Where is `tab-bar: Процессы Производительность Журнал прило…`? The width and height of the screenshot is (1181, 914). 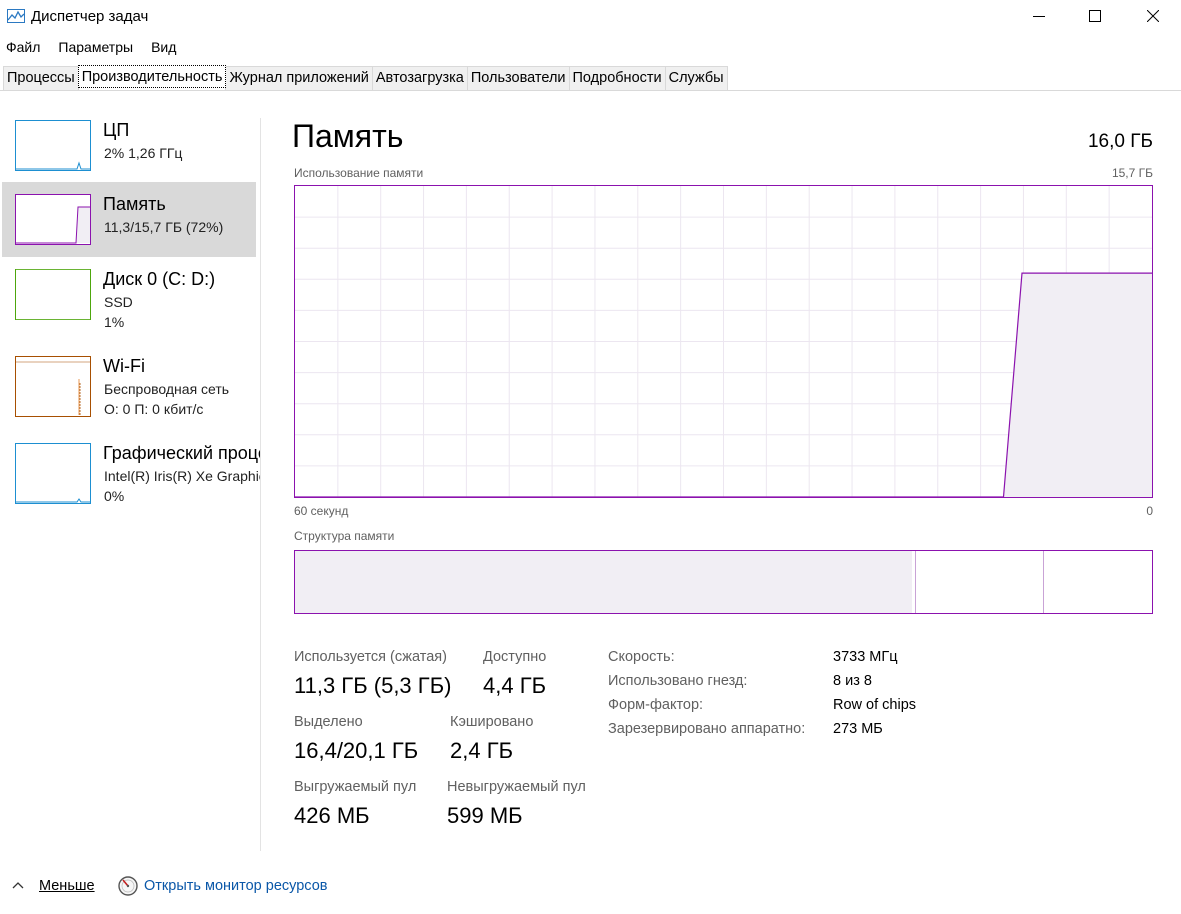 tab-bar: Процессы Производительность Журнал прило… is located at coordinates (590, 78).